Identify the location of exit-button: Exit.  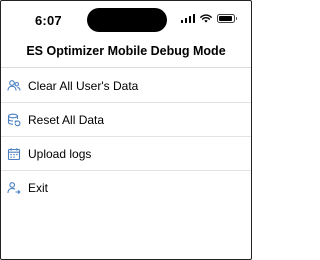
(126, 187).